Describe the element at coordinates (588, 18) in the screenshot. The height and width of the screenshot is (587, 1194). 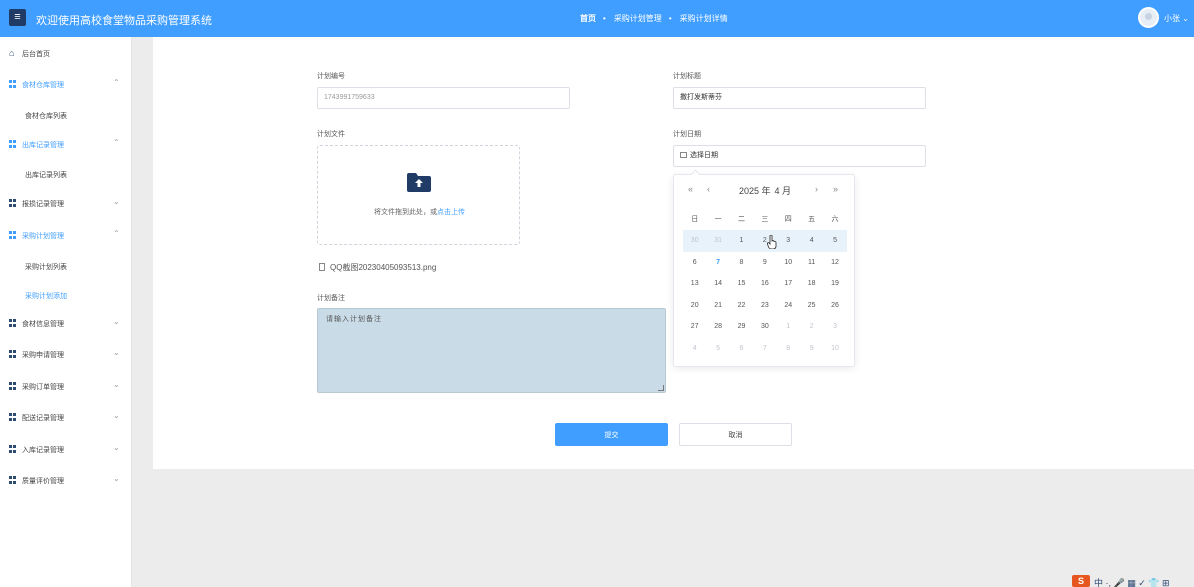
I see `breadcrumb-home: 首页` at that location.